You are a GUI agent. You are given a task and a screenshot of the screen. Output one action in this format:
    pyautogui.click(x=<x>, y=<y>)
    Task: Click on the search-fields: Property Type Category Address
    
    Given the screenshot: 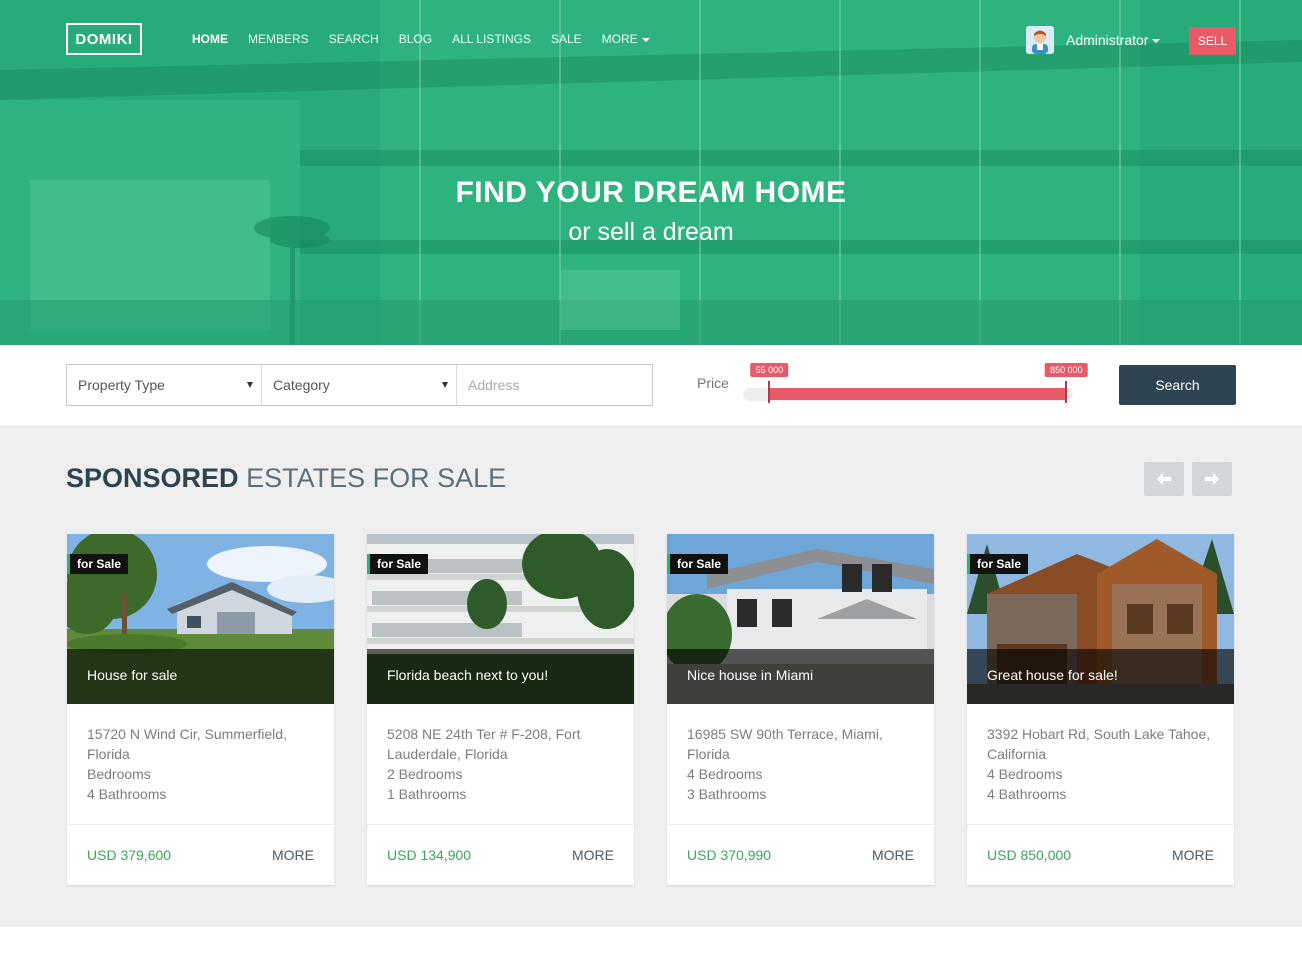 What is the action you would take?
    pyautogui.click(x=359, y=385)
    